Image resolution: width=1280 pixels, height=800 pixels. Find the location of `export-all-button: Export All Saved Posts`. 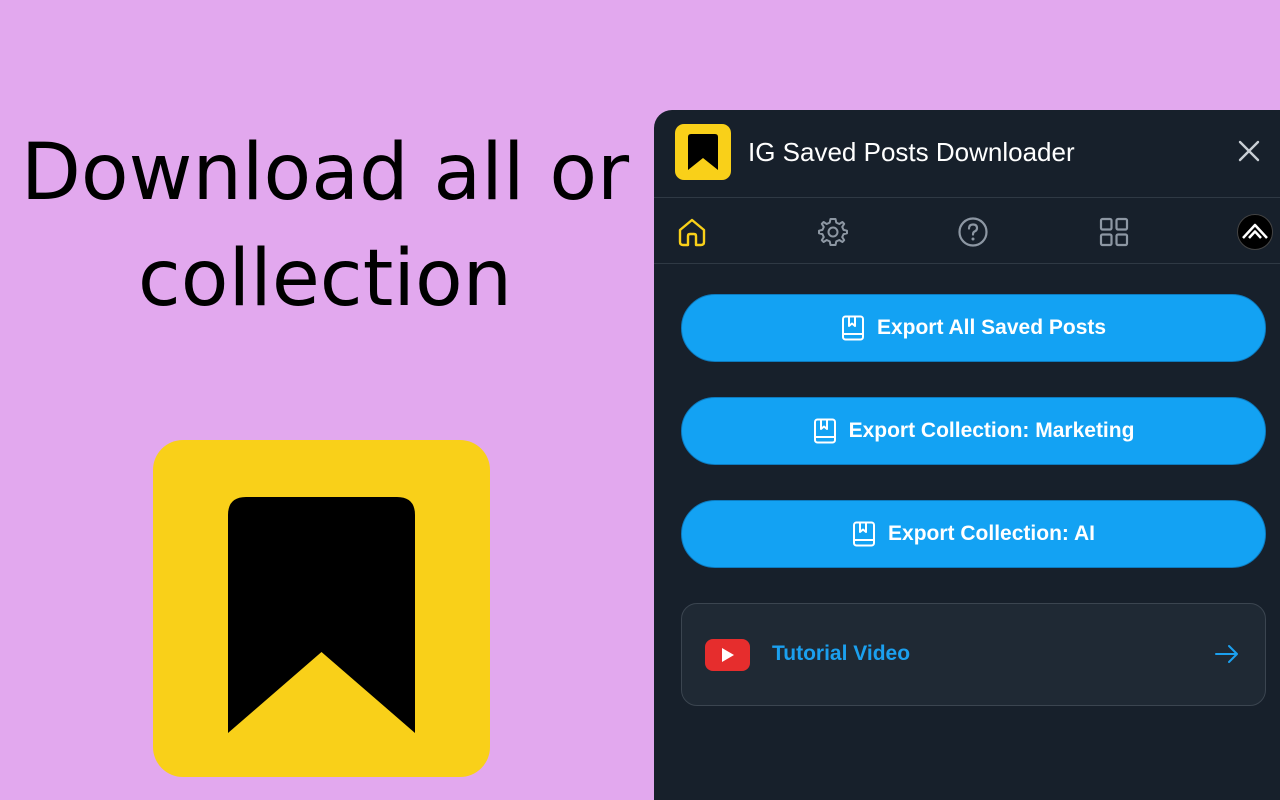

export-all-button: Export All Saved Posts is located at coordinates (973, 328).